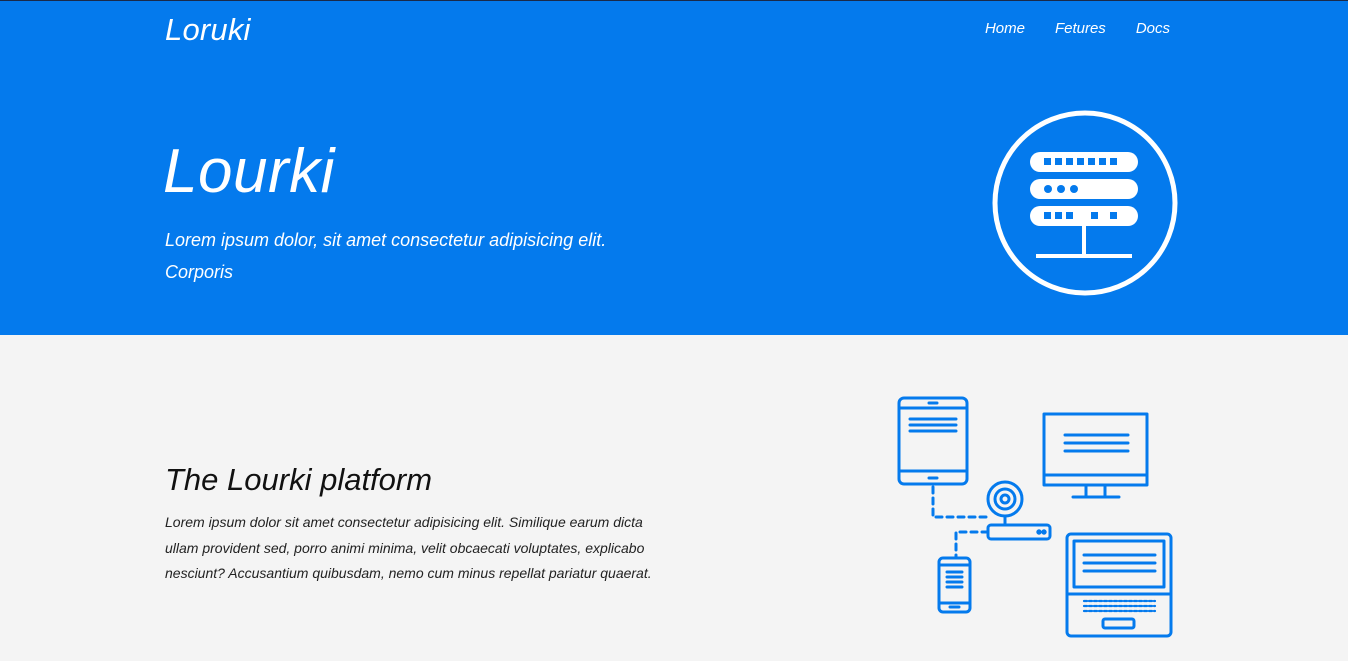 Image resolution: width=1348 pixels, height=661 pixels. Describe the element at coordinates (249, 171) in the screenshot. I see `hero-title: Lourki` at that location.